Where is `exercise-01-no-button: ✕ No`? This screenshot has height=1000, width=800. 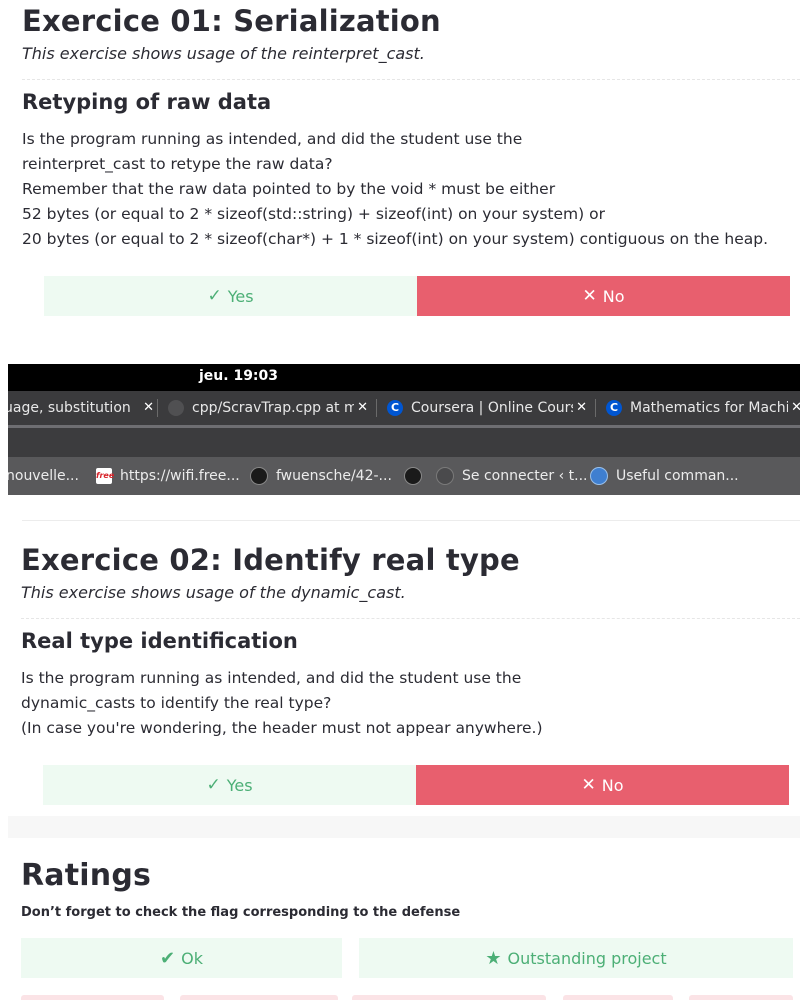
exercise-01-no-button: ✕ No is located at coordinates (603, 296).